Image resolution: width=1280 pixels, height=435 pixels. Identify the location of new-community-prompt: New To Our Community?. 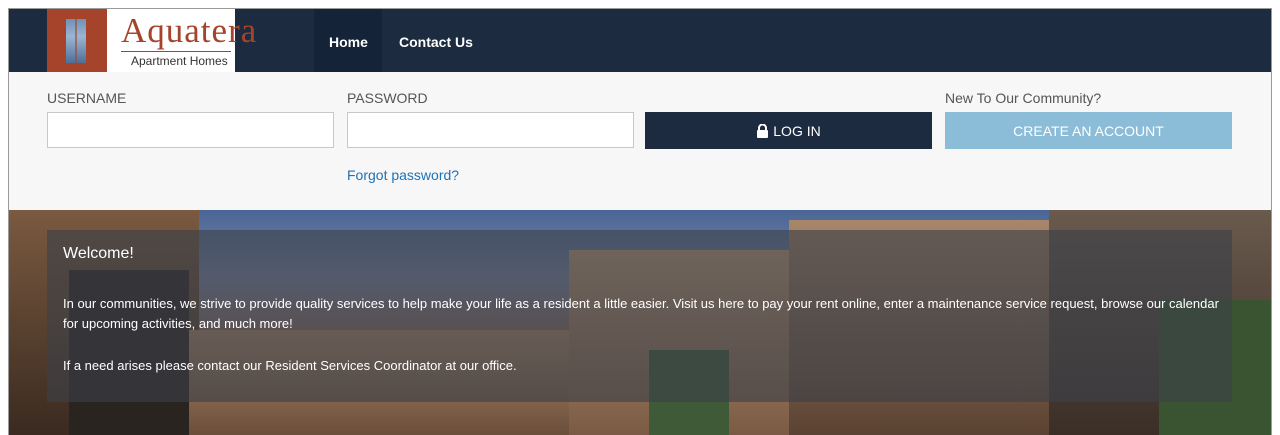
(1023, 98).